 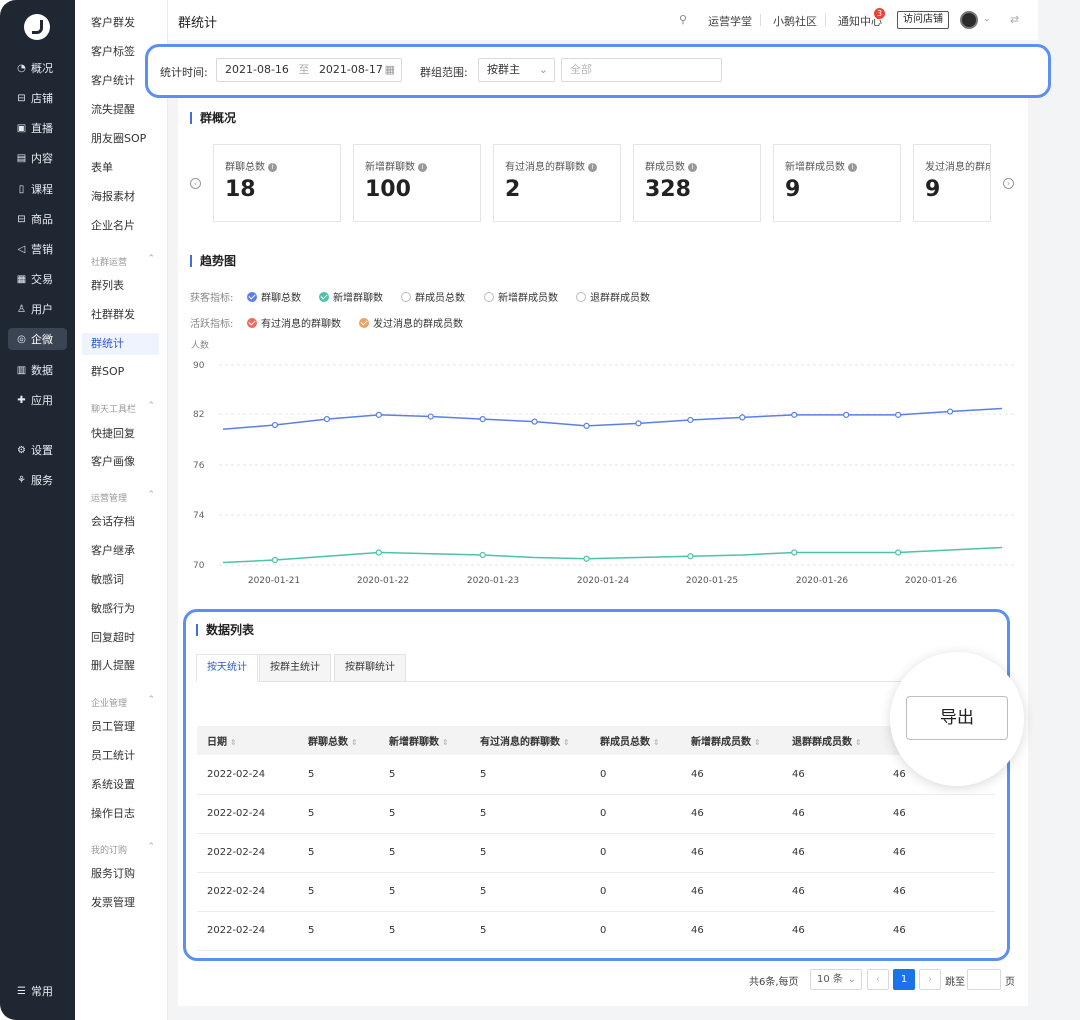 I want to click on search-icon: ⚲, so click(x=683, y=19).